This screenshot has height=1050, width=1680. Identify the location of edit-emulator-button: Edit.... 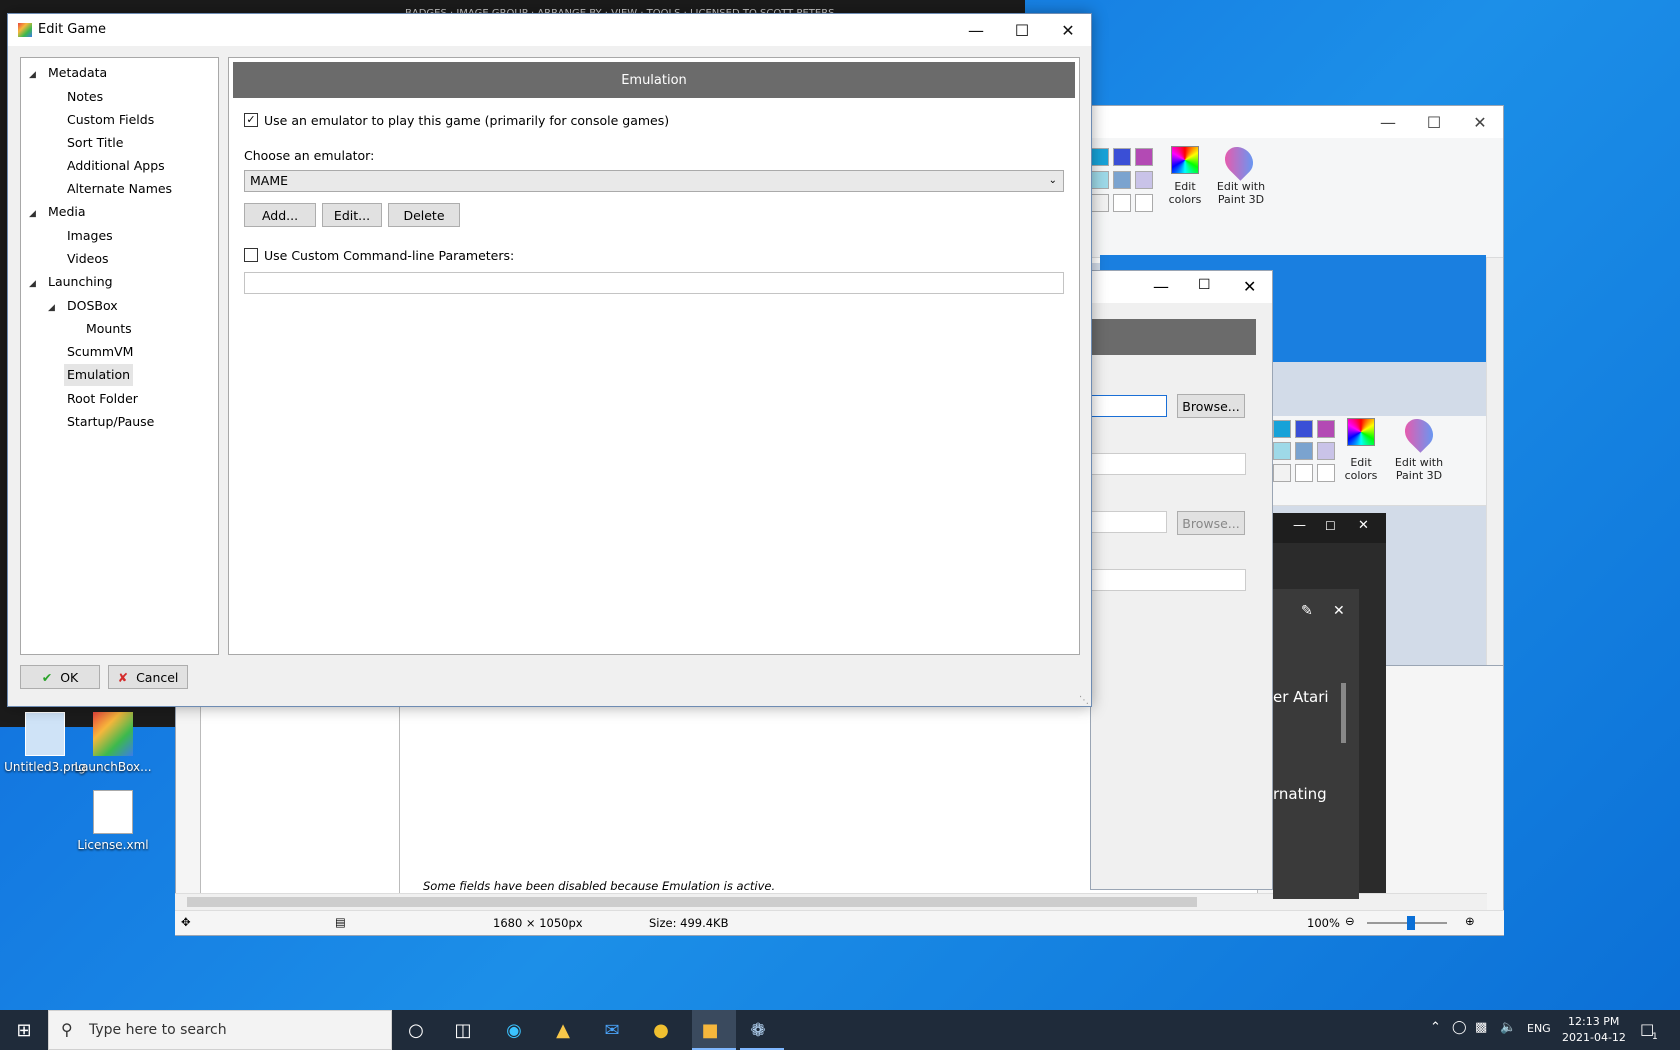
(352, 215).